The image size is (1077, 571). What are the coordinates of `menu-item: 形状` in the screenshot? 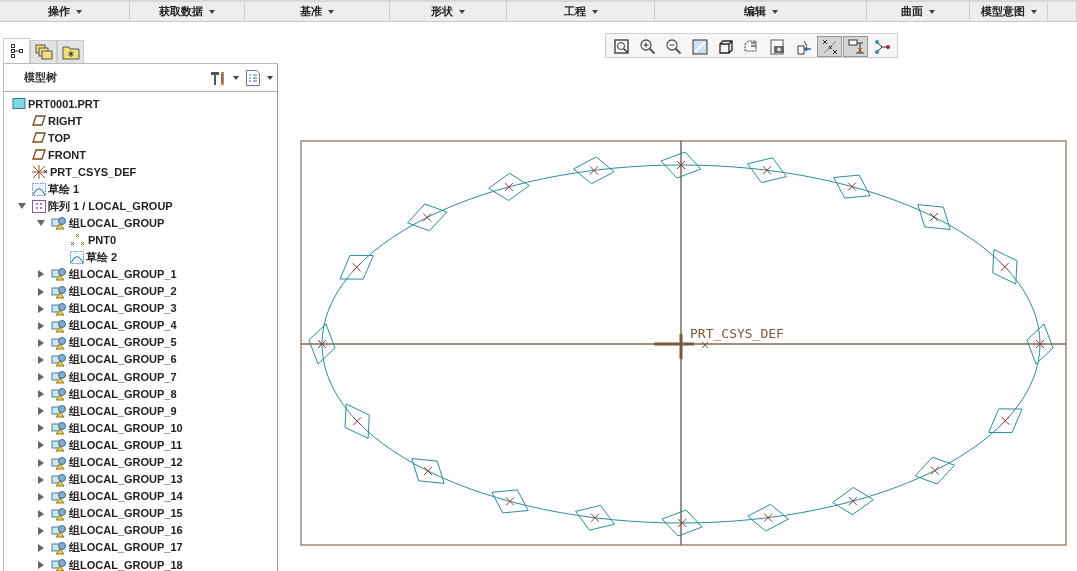 It's located at (448, 11).